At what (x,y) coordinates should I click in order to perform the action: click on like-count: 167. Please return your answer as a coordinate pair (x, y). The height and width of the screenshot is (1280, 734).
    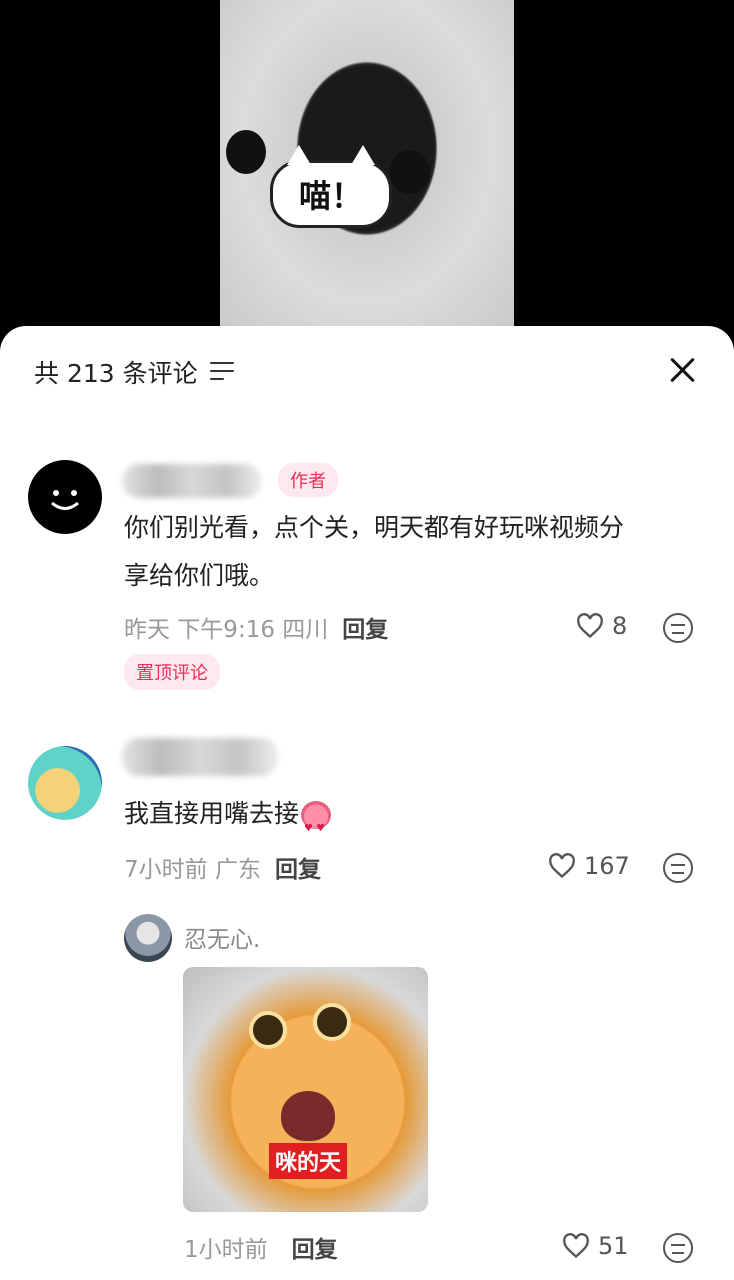
    Looking at the image, I should click on (607, 866).